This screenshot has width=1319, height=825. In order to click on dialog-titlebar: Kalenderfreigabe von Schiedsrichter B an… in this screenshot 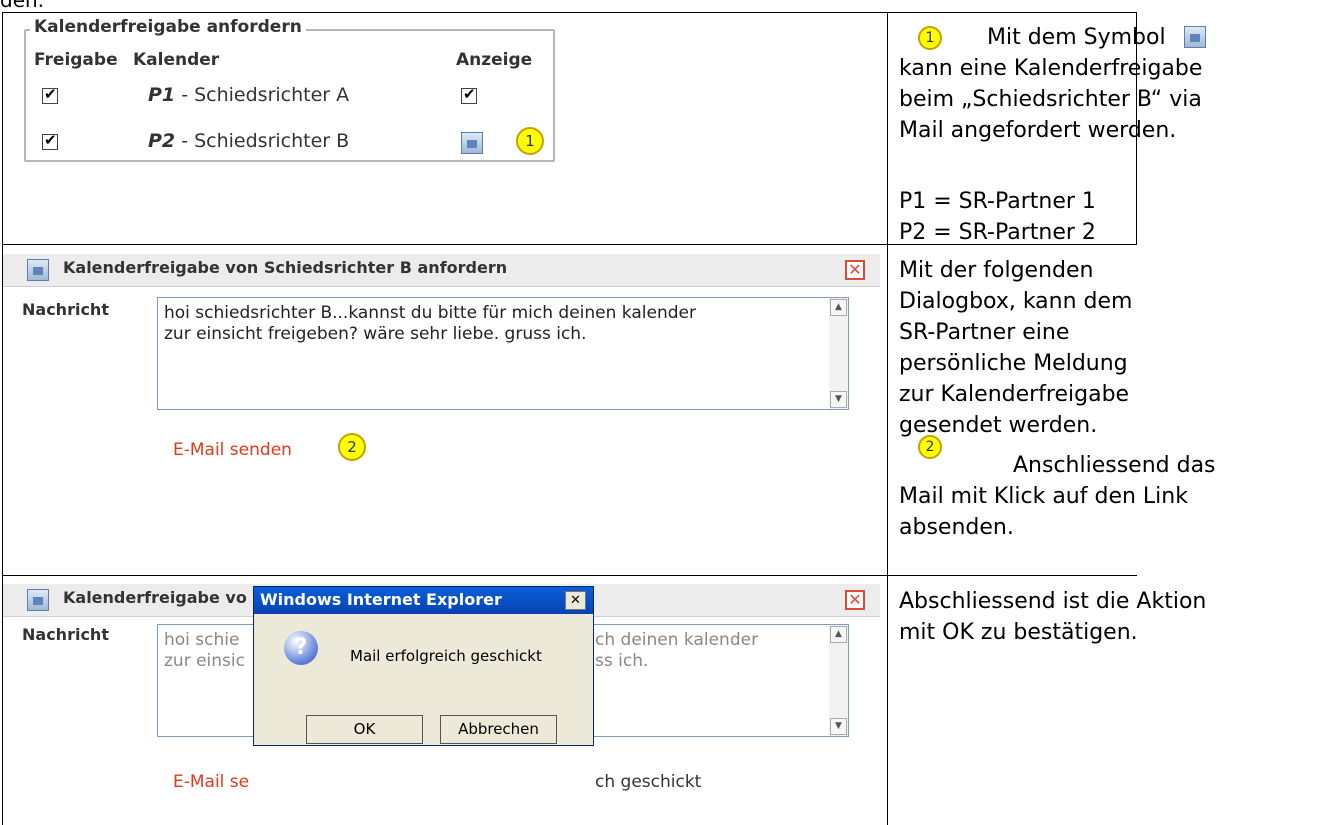, I will do `click(441, 270)`.